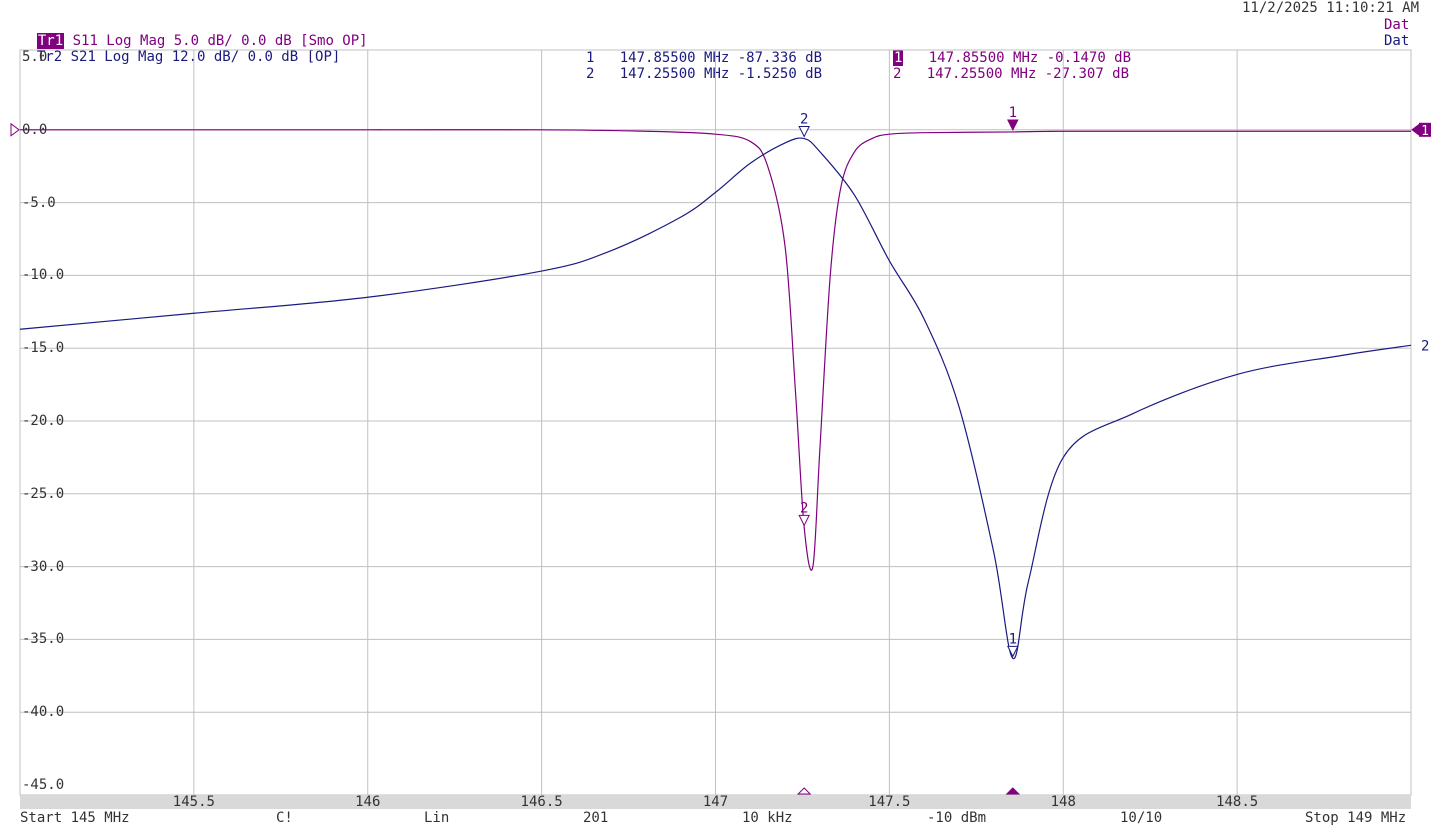  Describe the element at coordinates (889, 802) in the screenshot. I see `x-tick-label: 147.5` at that location.